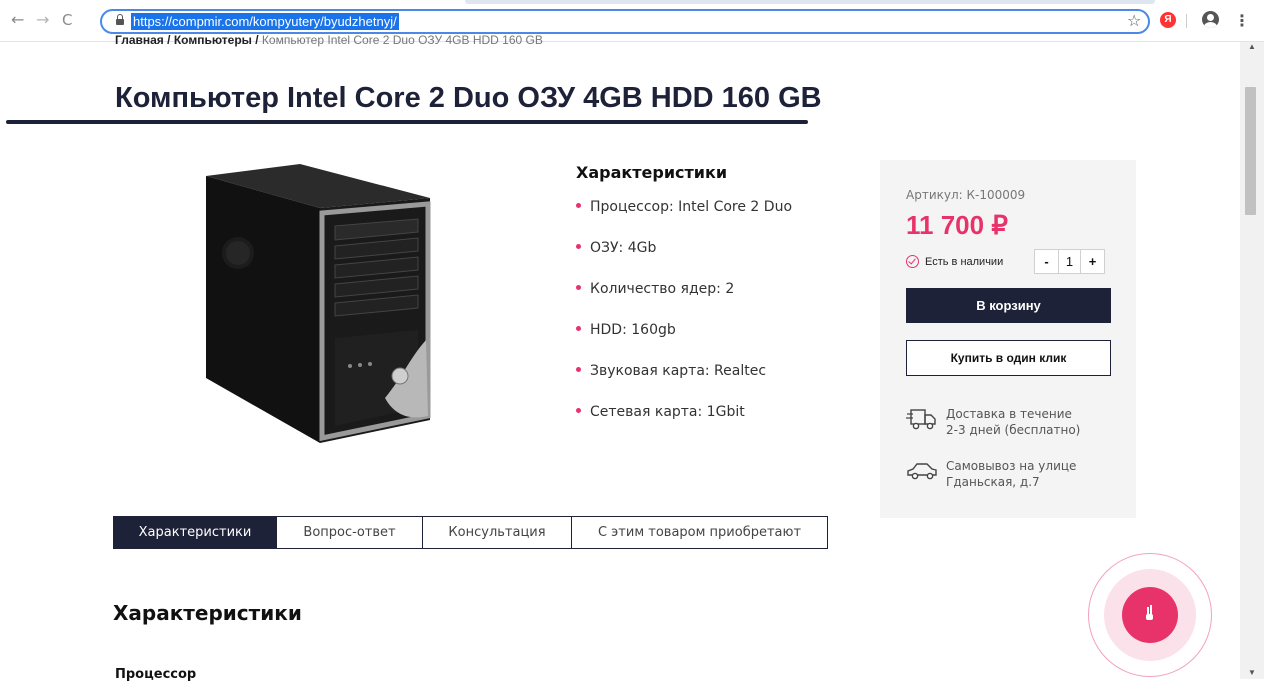 The image size is (1264, 682). I want to click on tab-characteristics: Характеристики, so click(195, 532).